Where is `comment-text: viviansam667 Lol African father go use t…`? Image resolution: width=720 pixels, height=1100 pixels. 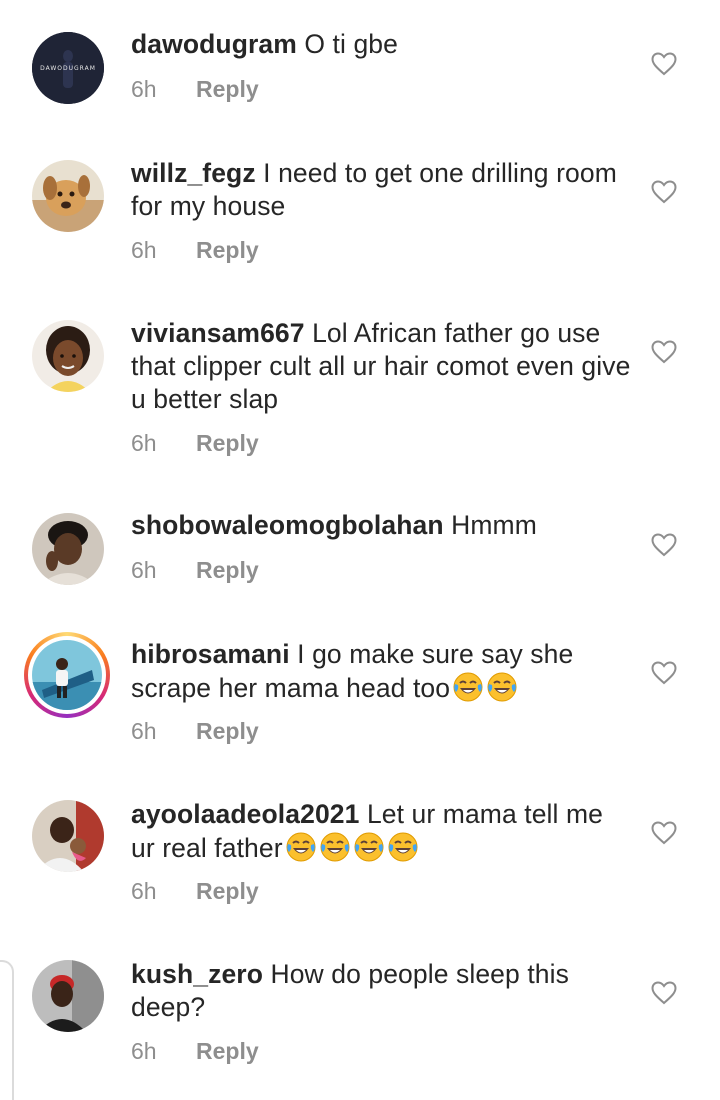 comment-text: viviansam667 Lol African father go use t… is located at coordinates (381, 366).